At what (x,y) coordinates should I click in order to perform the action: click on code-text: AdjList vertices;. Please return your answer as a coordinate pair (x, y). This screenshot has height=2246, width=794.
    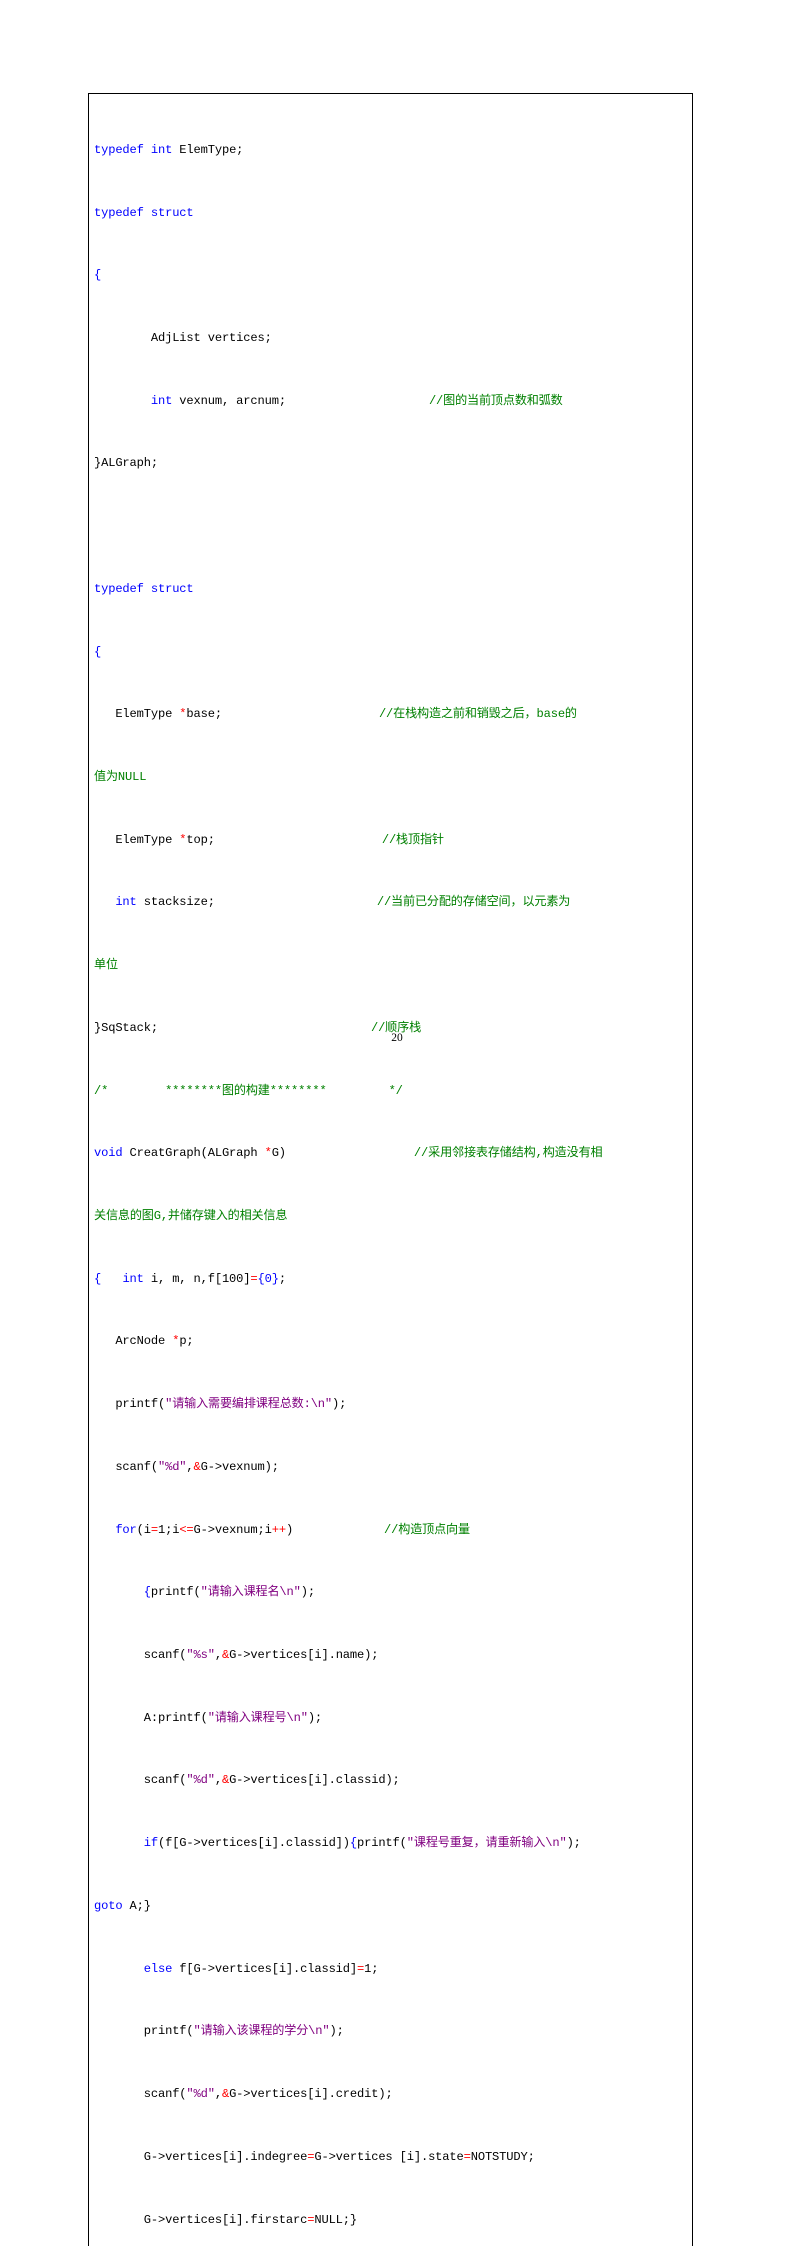
    Looking at the image, I should click on (183, 337).